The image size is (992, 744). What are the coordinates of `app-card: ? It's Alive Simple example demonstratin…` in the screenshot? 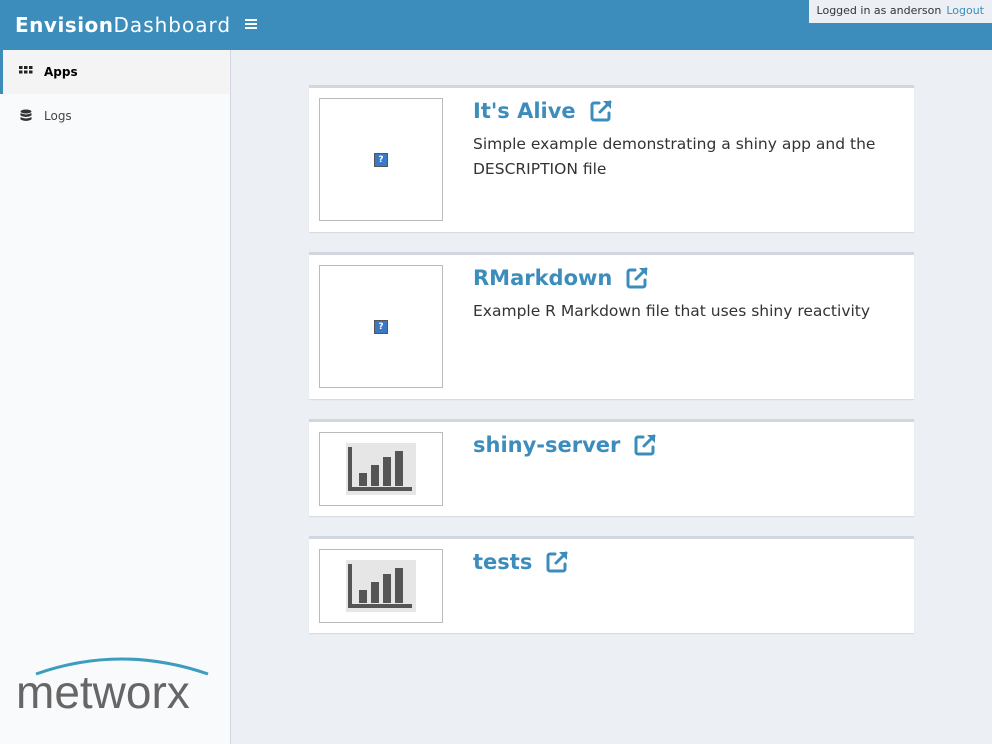 It's located at (611, 158).